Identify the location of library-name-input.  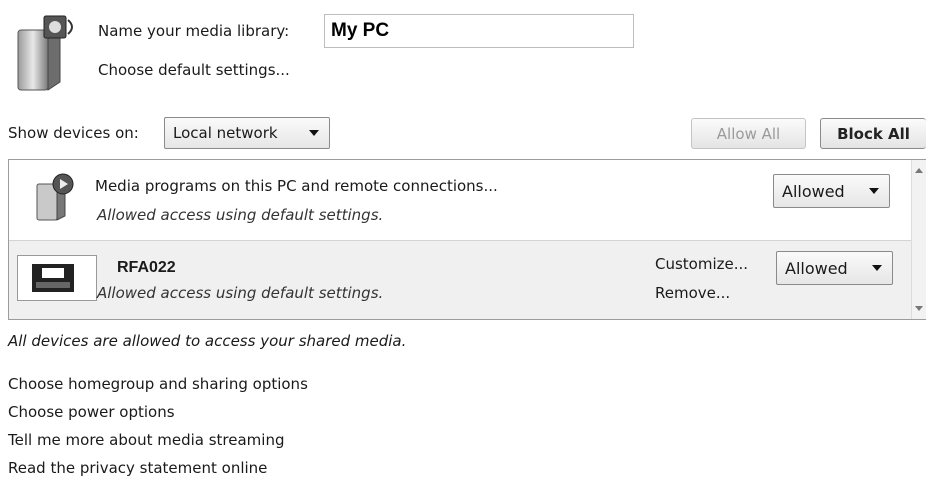
(479, 31).